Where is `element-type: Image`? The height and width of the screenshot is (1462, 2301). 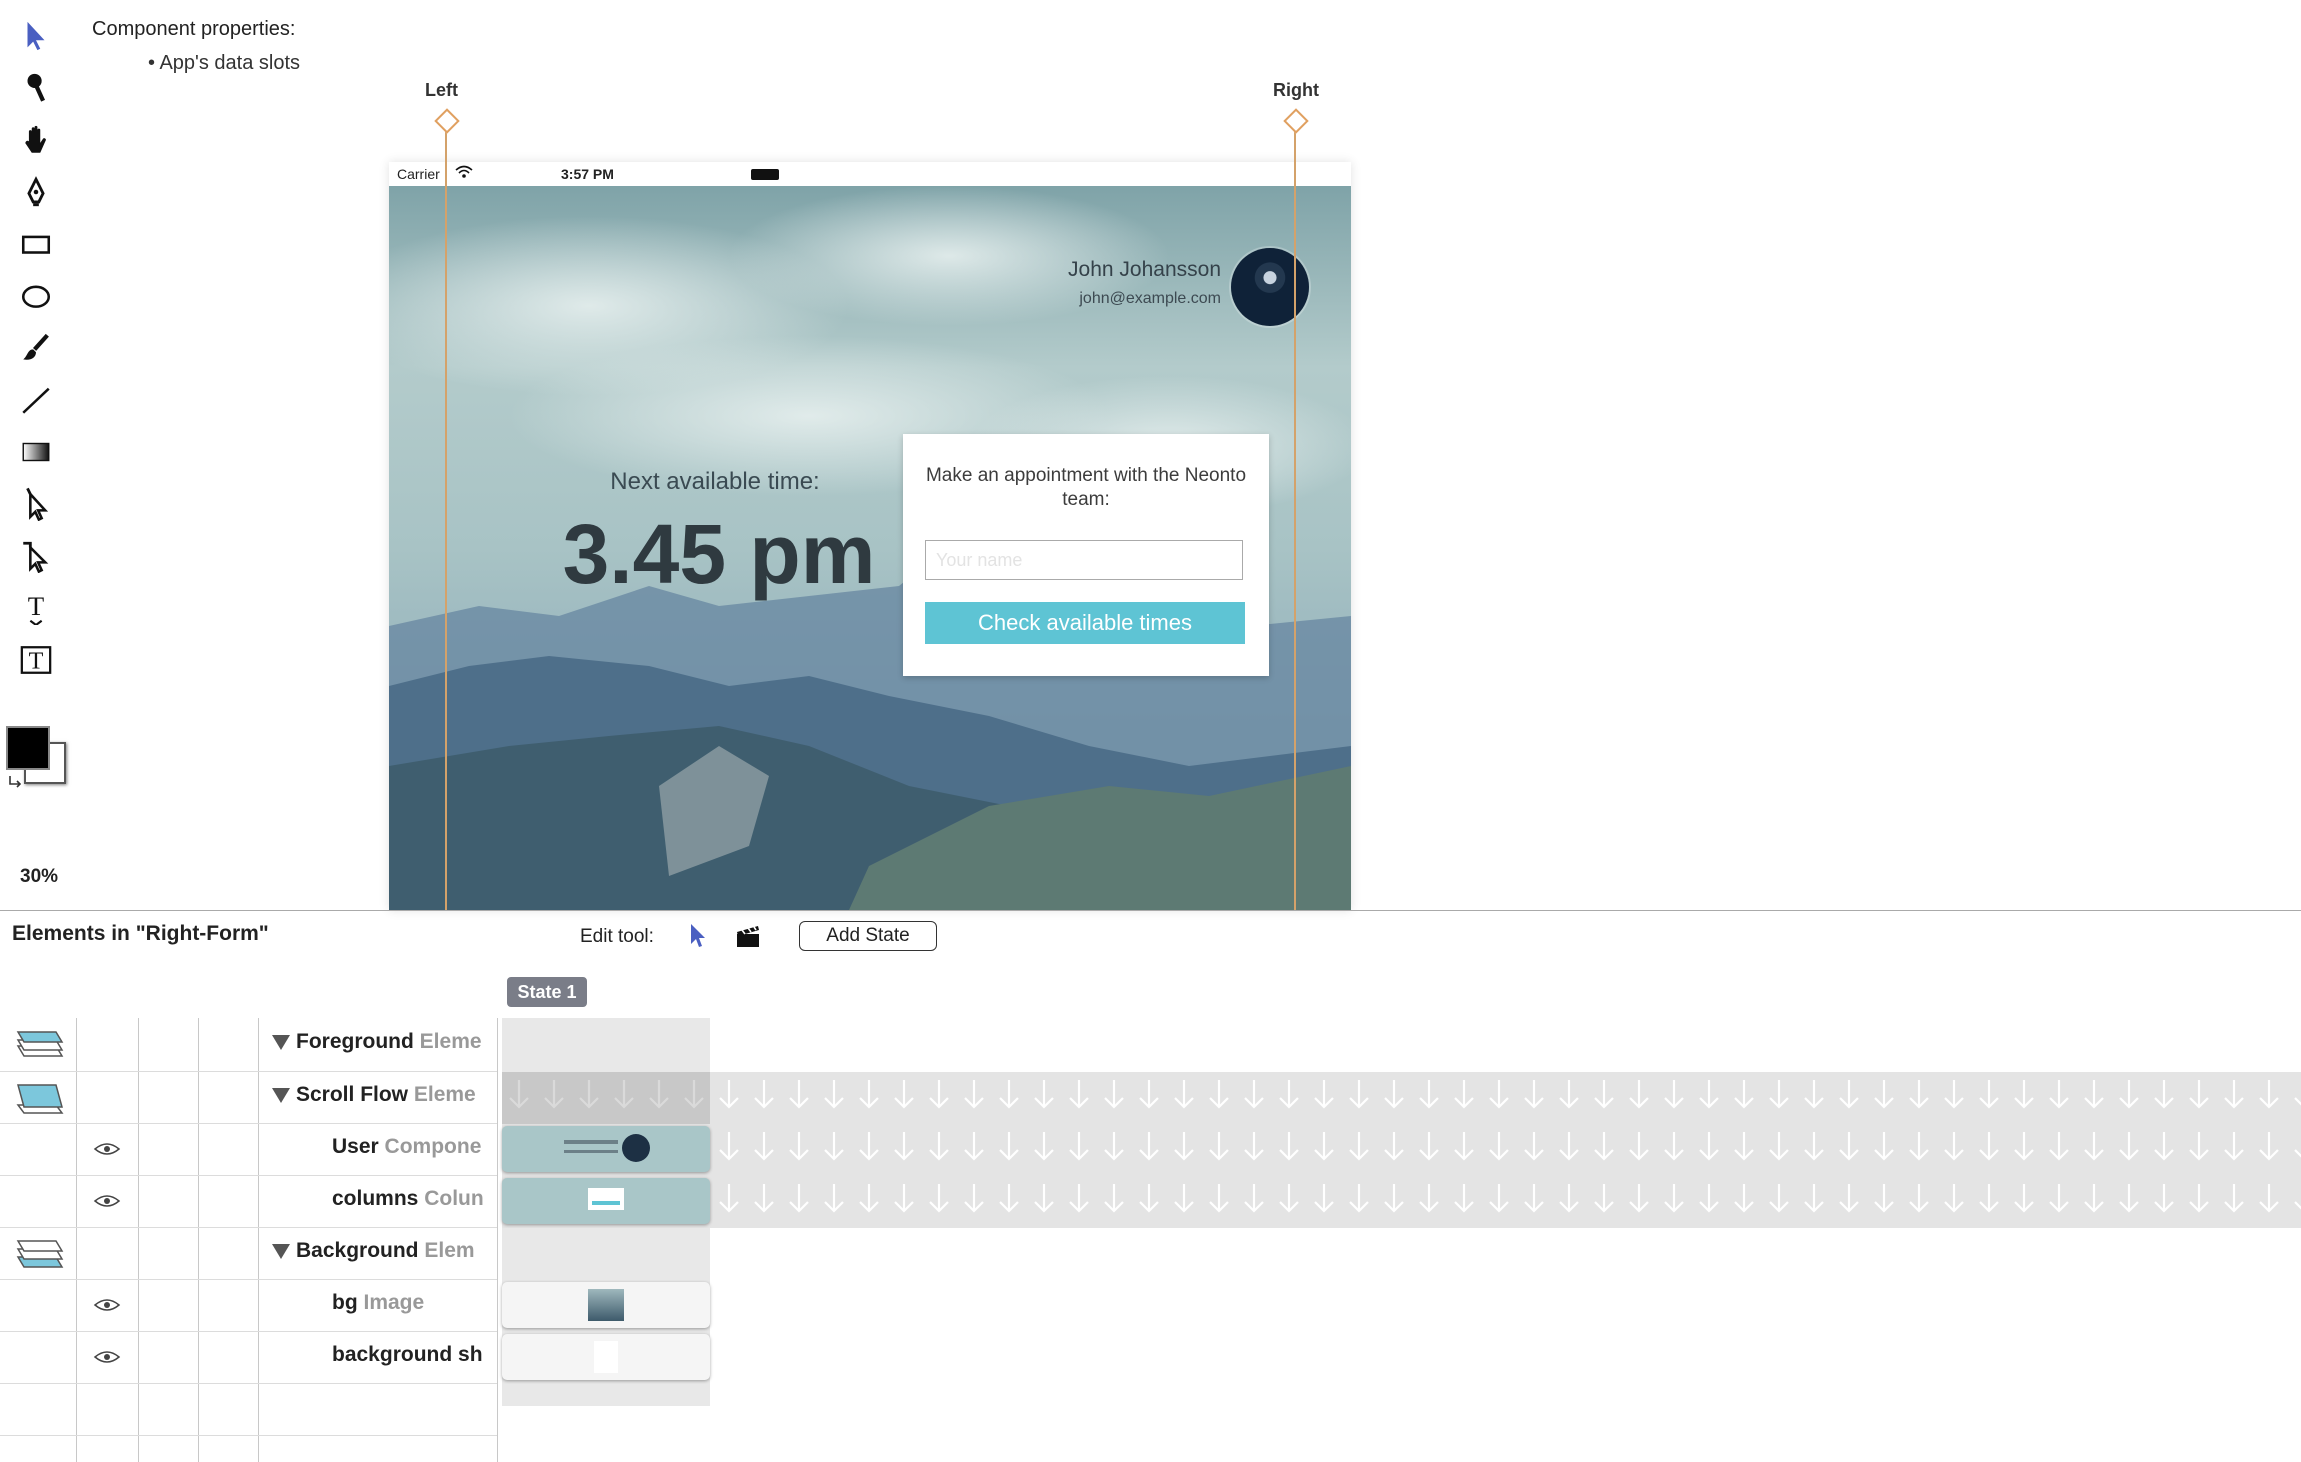
element-type: Image is located at coordinates (394, 1302).